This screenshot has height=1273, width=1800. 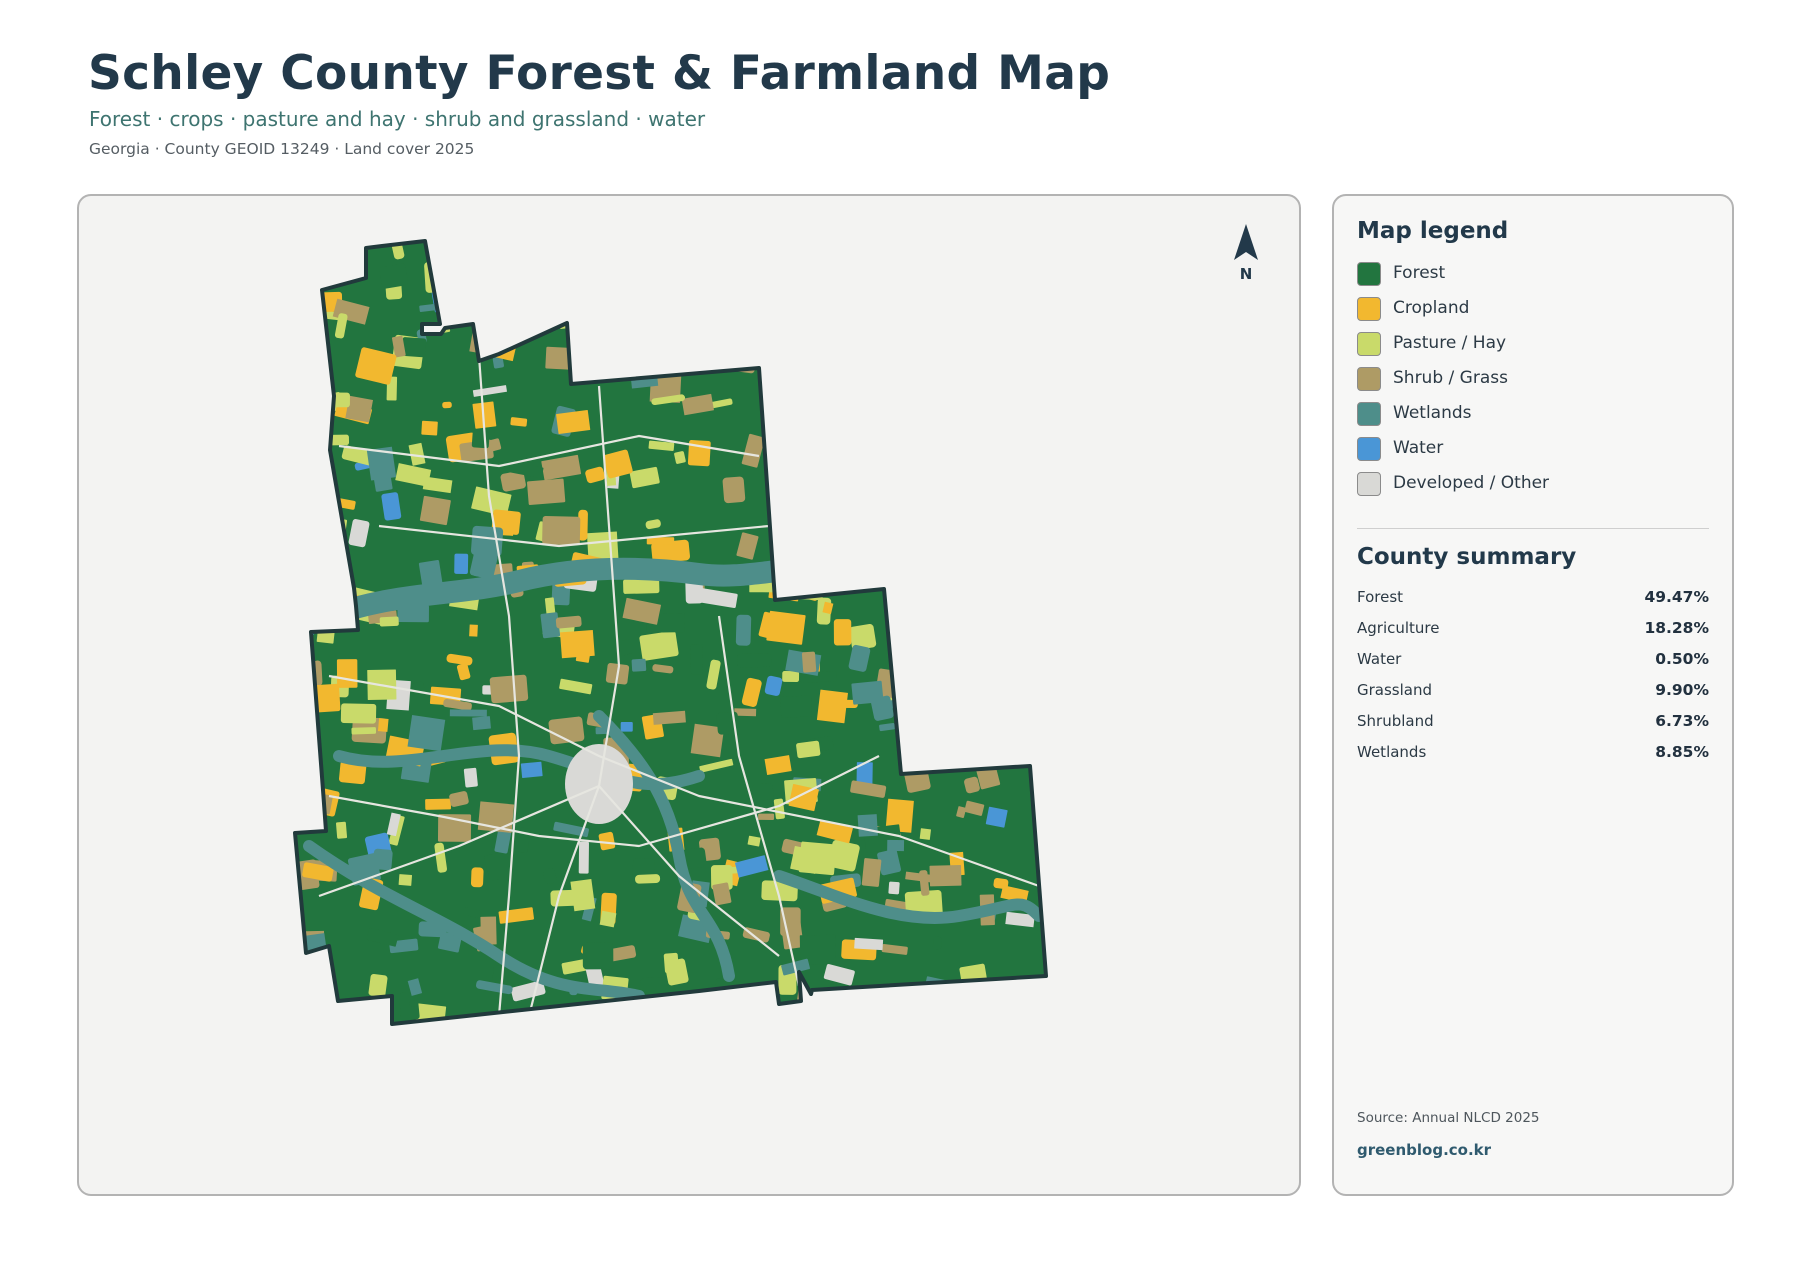 What do you see at coordinates (1395, 721) in the screenshot?
I see `summary-label: Shrubland` at bounding box center [1395, 721].